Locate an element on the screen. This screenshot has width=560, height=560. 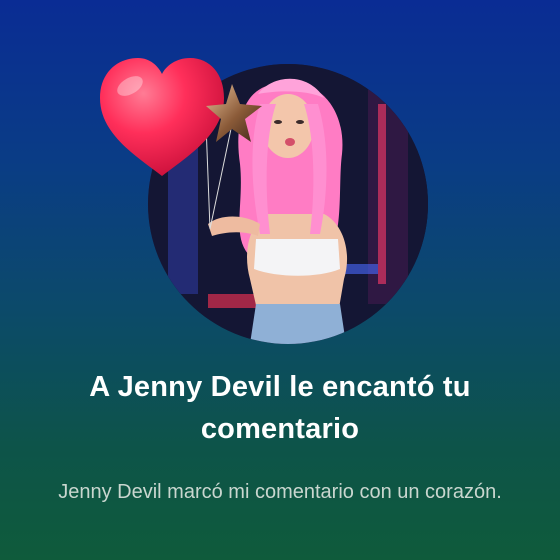
notification-title: A Jenny Devil le encantó tu comentario is located at coordinates (280, 408).